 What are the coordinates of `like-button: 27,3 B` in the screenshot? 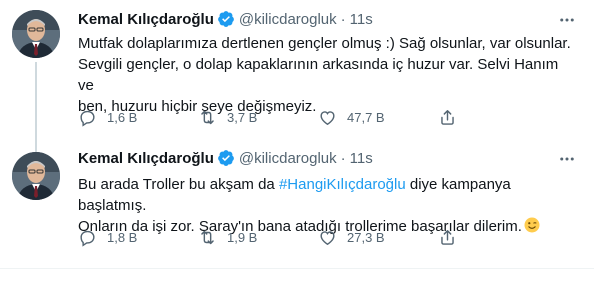 It's located at (378, 237).